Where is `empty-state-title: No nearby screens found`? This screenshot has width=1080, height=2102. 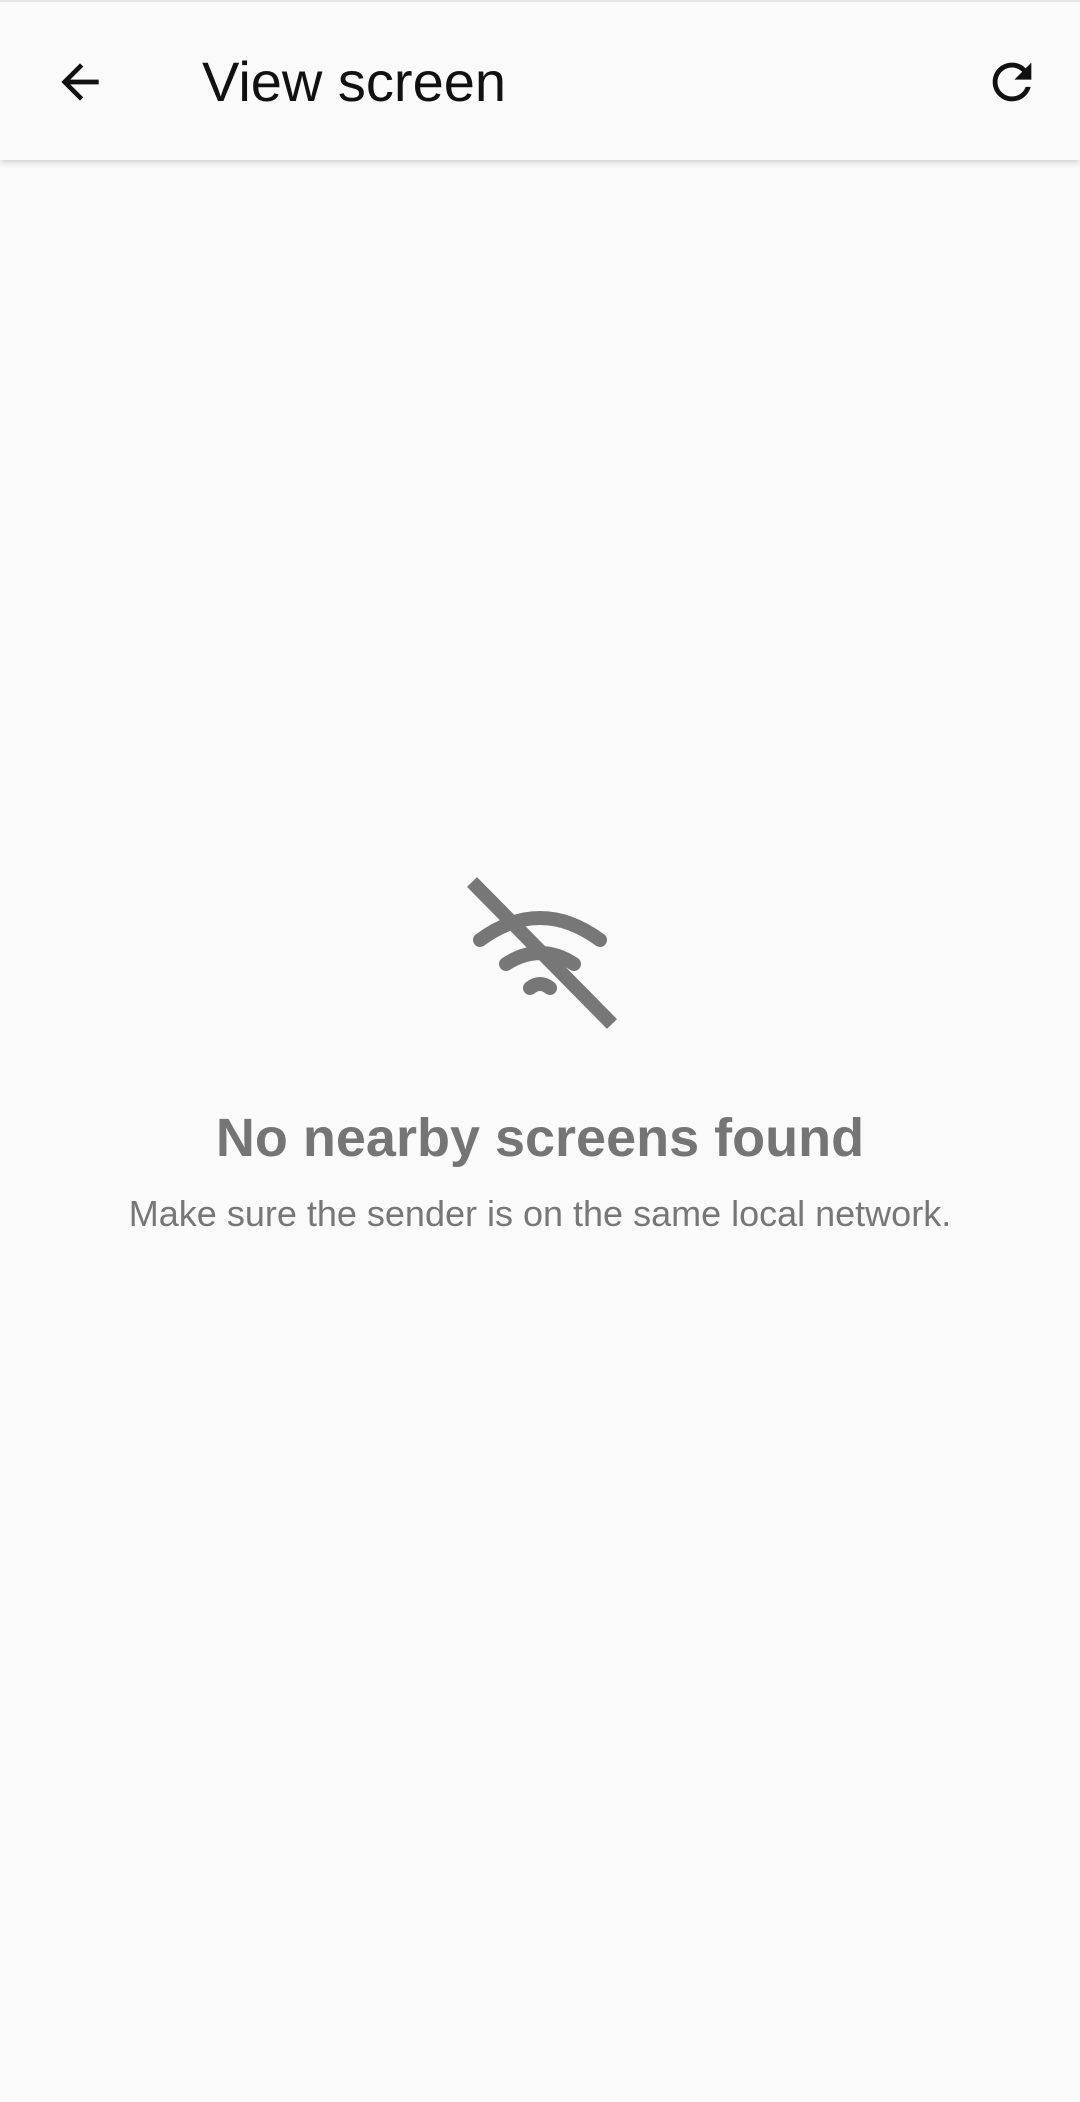 empty-state-title: No nearby screens found is located at coordinates (540, 1138).